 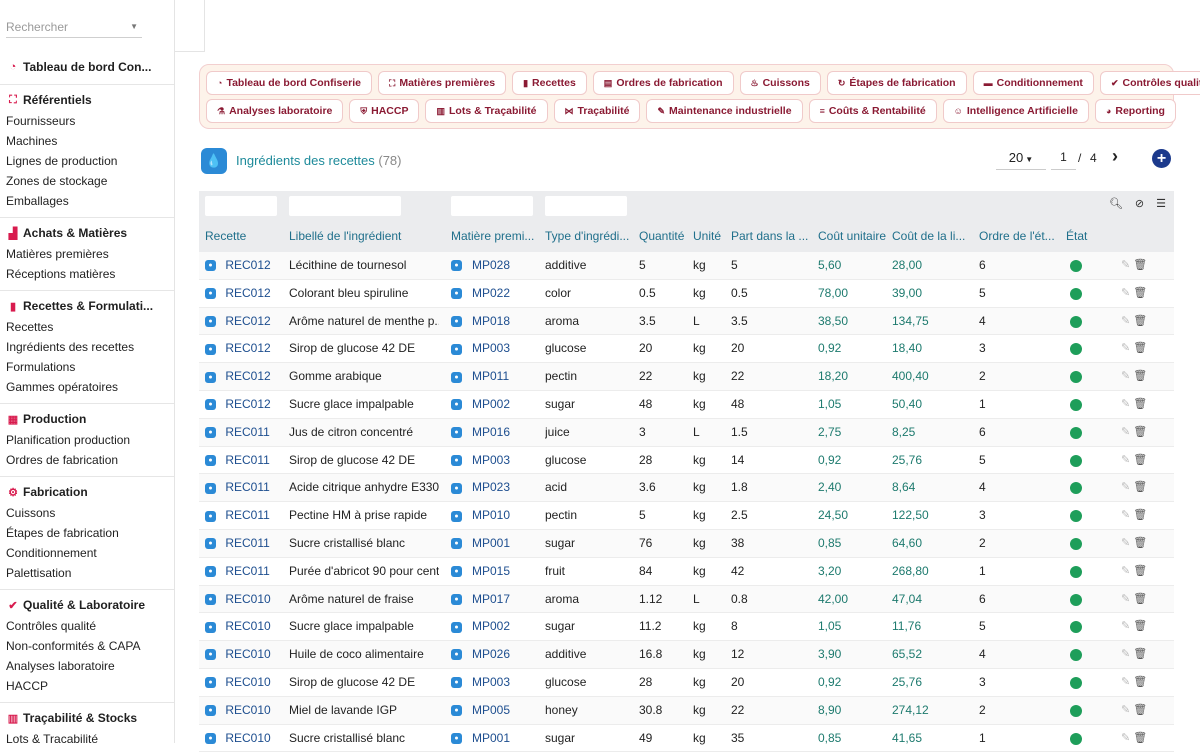 I want to click on sidebar-item: HACCP, so click(x=87, y=686).